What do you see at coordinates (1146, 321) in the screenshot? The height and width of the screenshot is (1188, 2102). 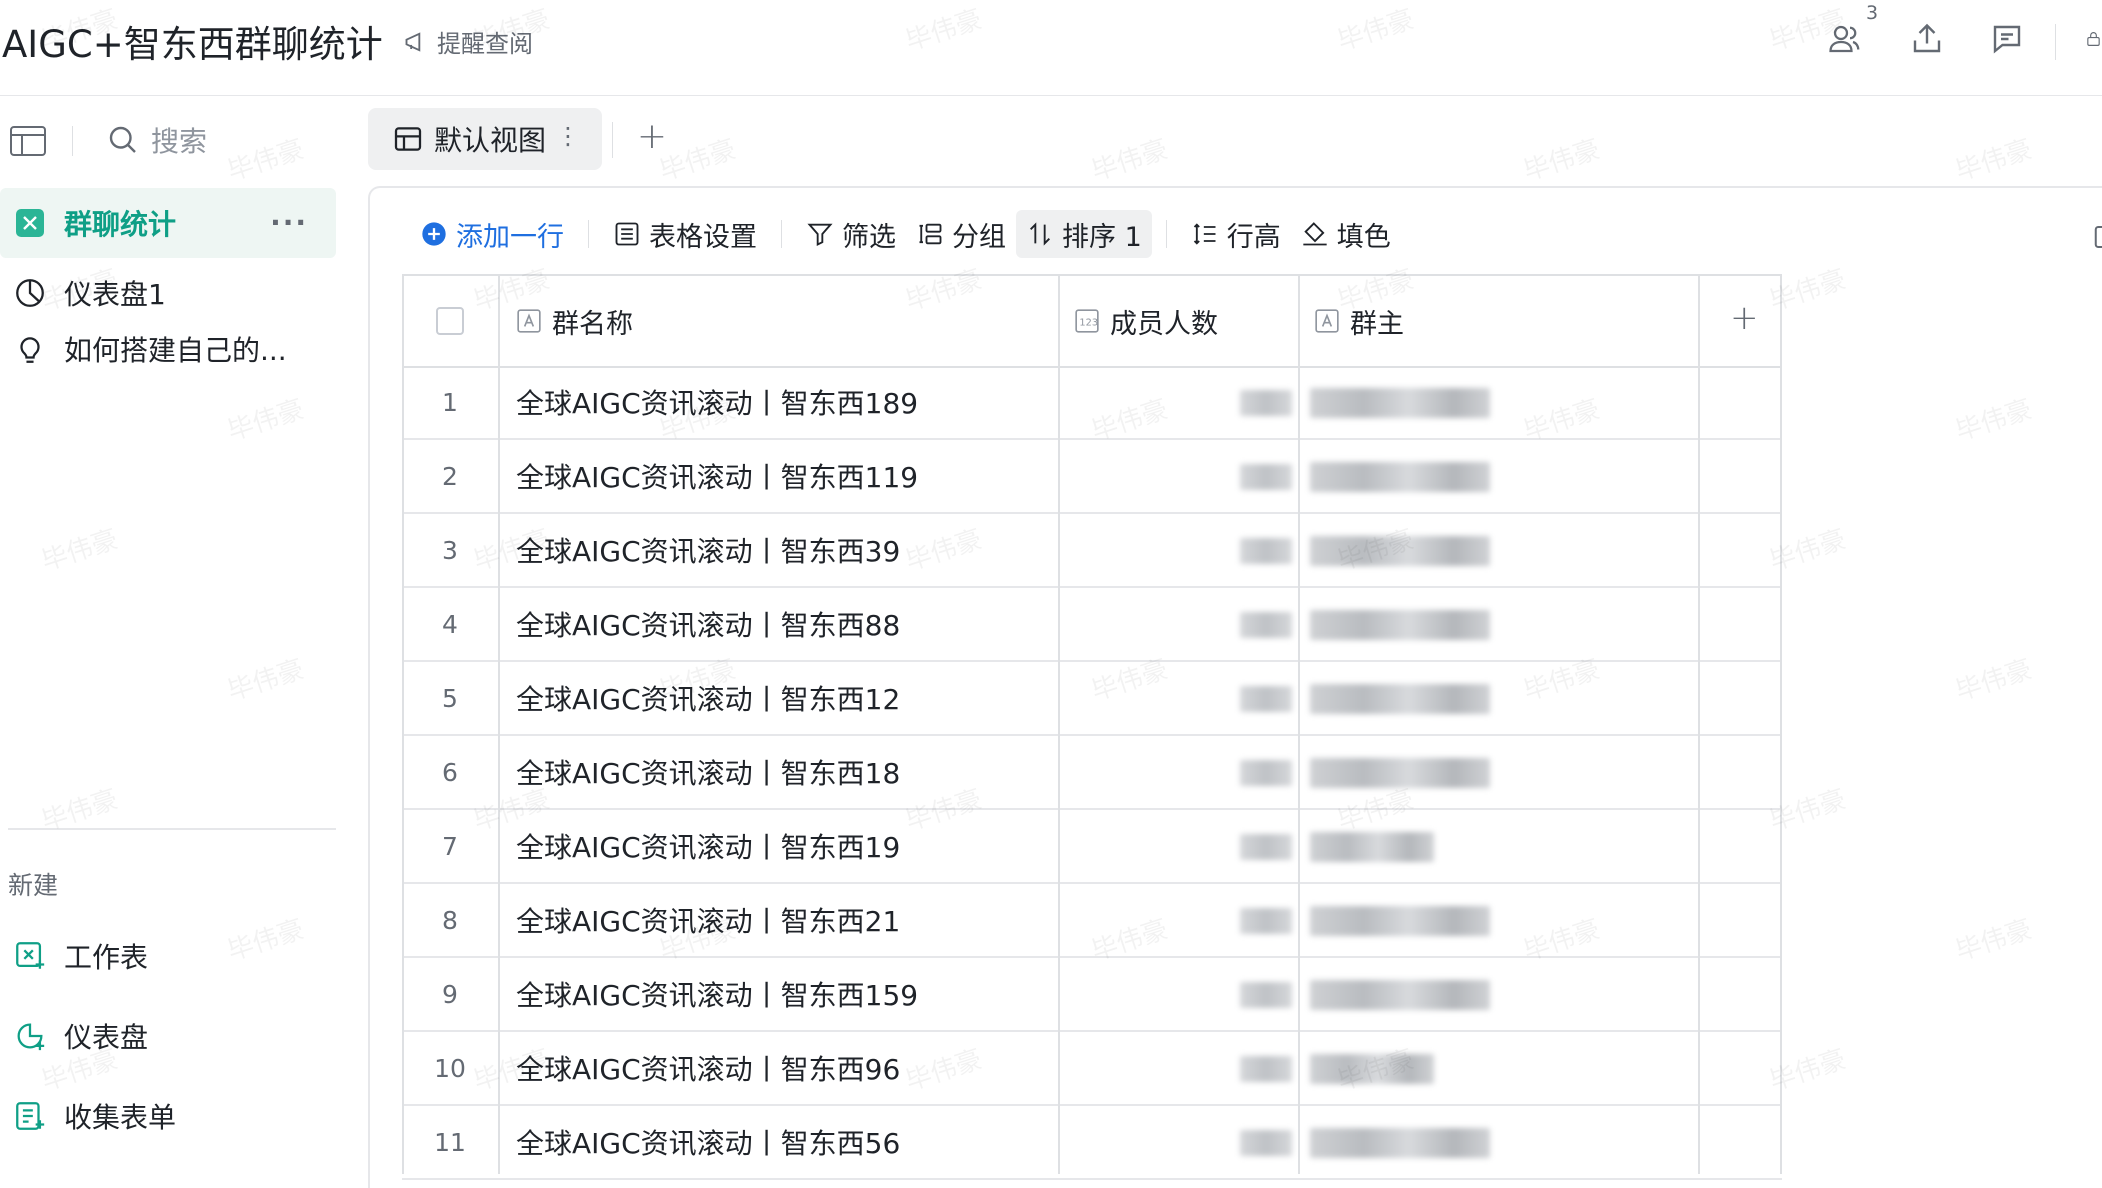 I see `column-header-member-count: 123 成员人数` at bounding box center [1146, 321].